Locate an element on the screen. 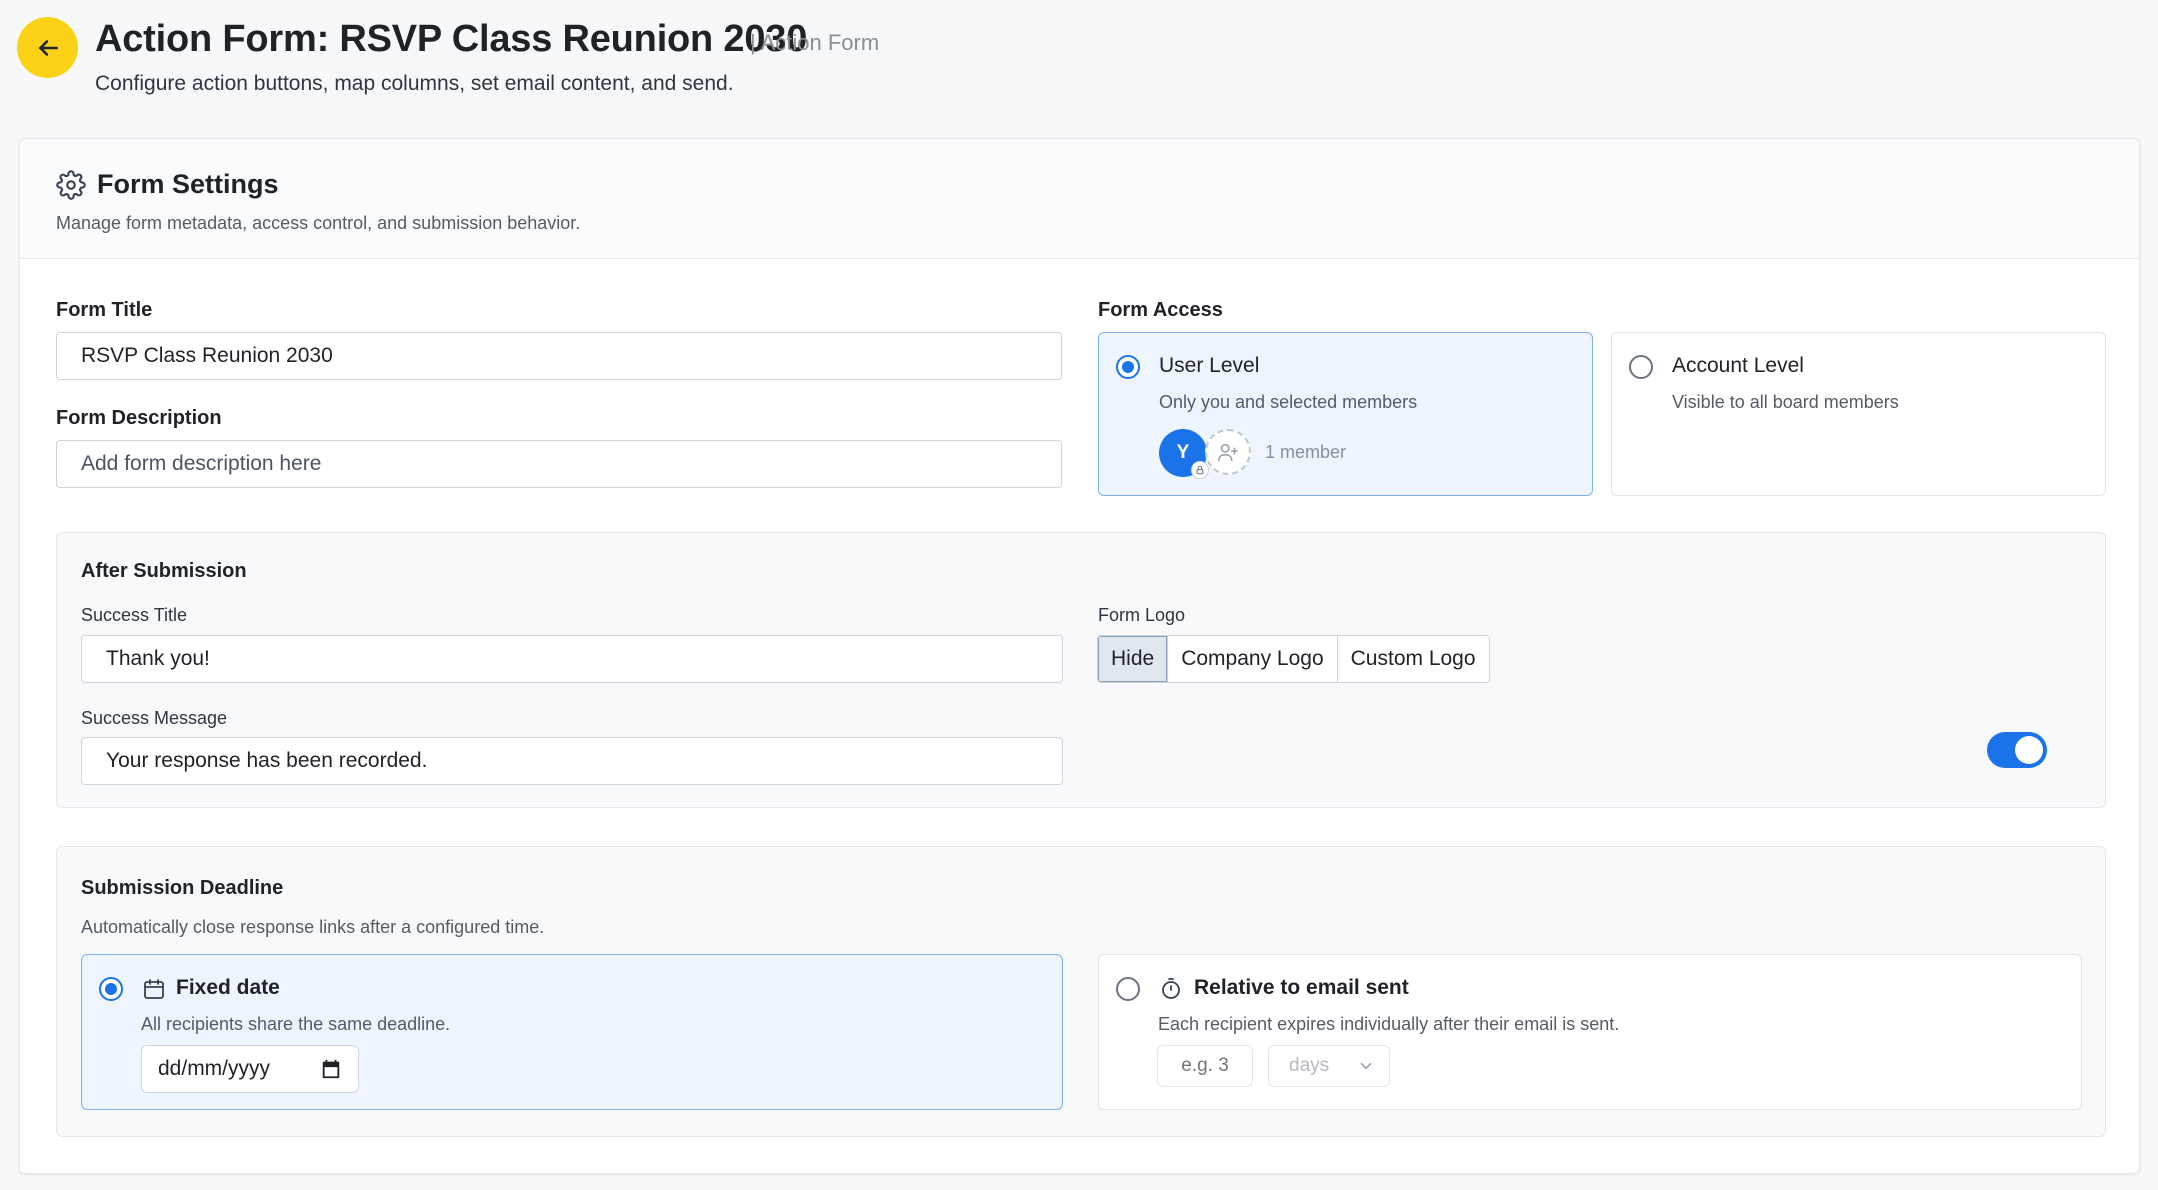  lock-badge is located at coordinates (1200, 470).